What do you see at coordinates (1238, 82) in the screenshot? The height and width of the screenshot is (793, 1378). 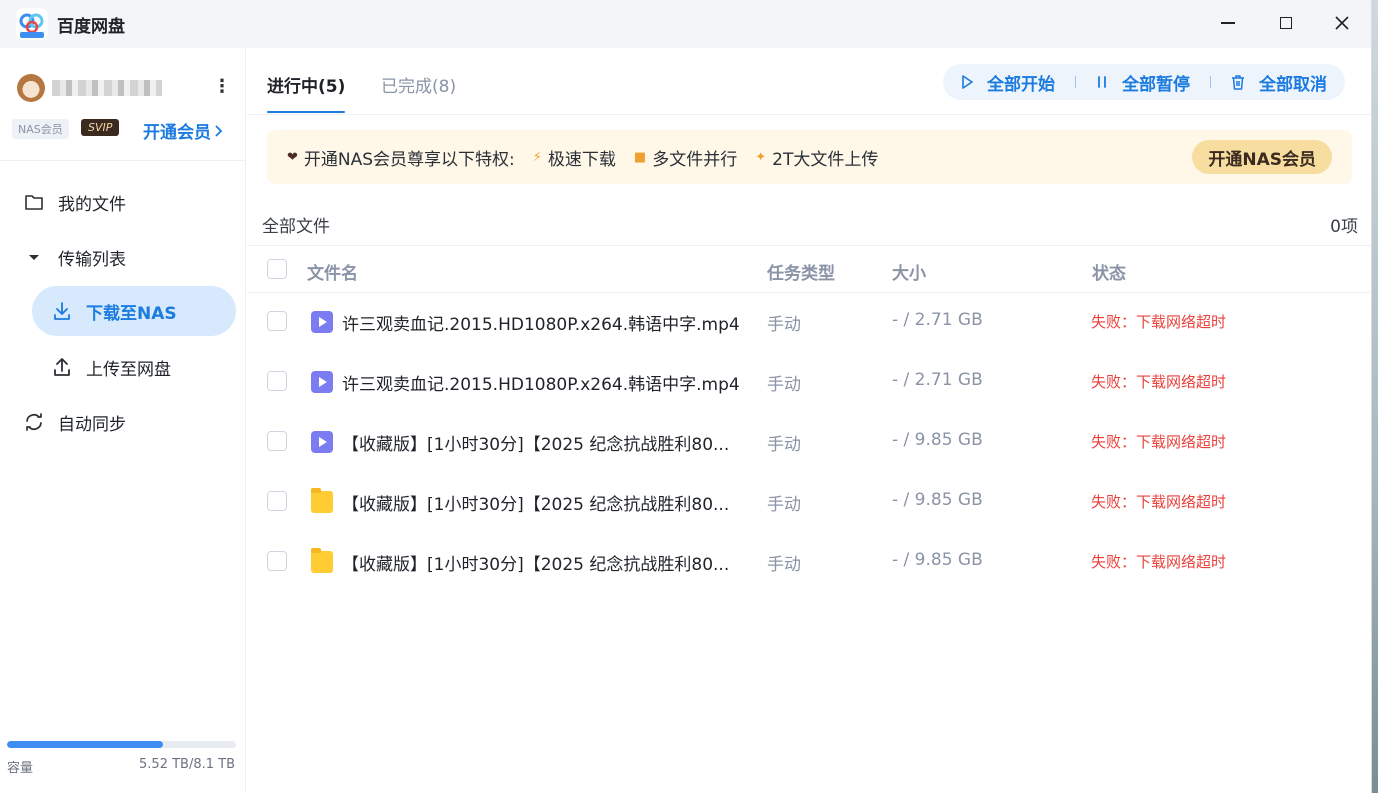 I see `trash-icon` at bounding box center [1238, 82].